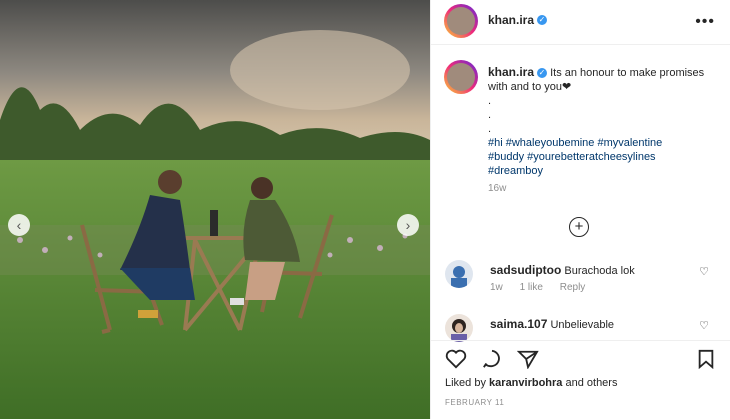  I want to click on comment-username: saima.107, so click(518, 324).